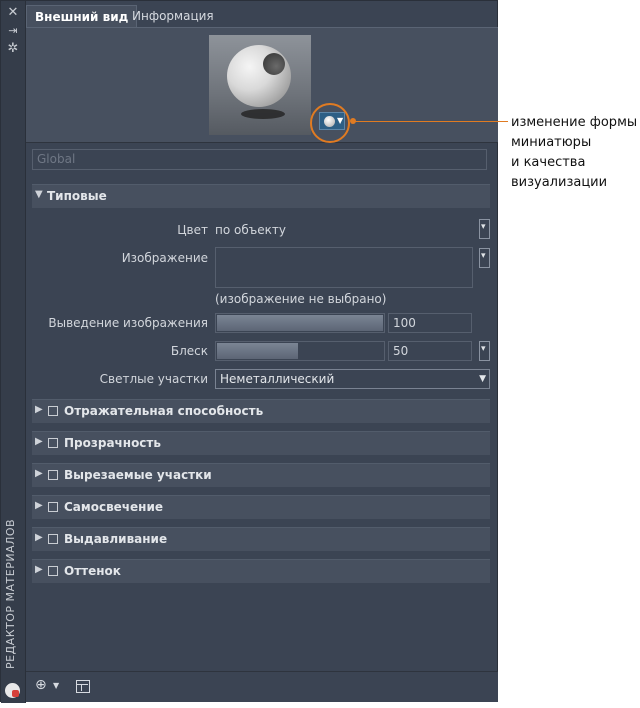  What do you see at coordinates (559, 182) in the screenshot?
I see `callout-line-4: визуализации` at bounding box center [559, 182].